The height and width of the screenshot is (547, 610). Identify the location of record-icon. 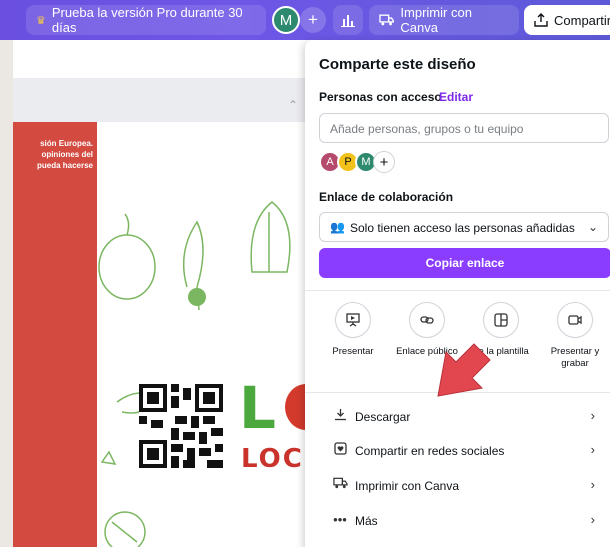
(575, 320).